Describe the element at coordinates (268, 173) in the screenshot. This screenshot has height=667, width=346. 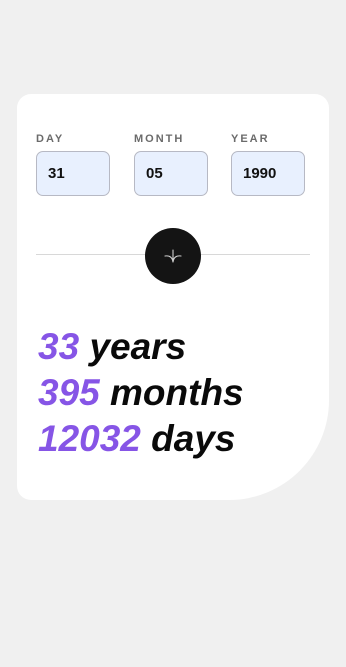
I see `year-input` at that location.